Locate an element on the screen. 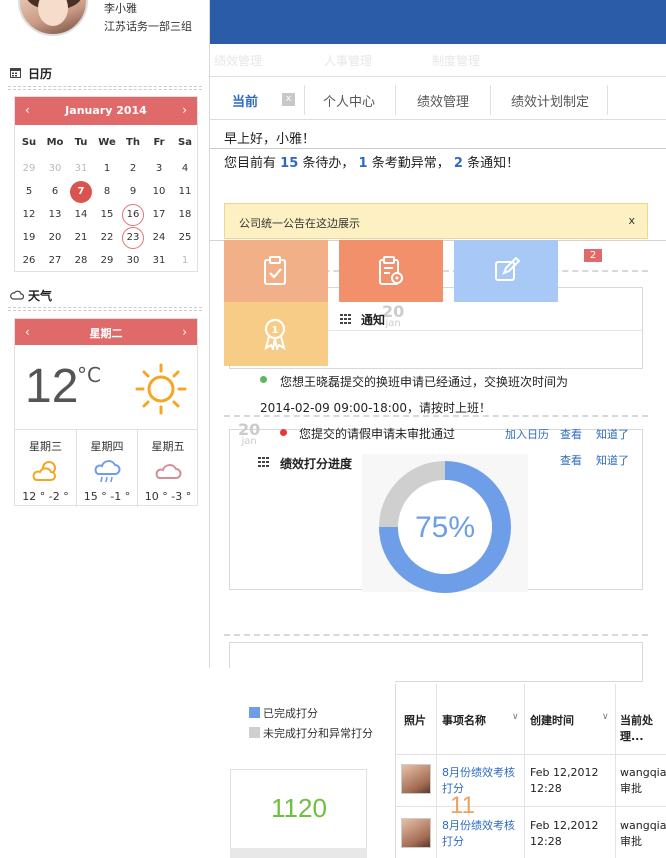  greeting: 早上好，小雅！ is located at coordinates (270, 139).